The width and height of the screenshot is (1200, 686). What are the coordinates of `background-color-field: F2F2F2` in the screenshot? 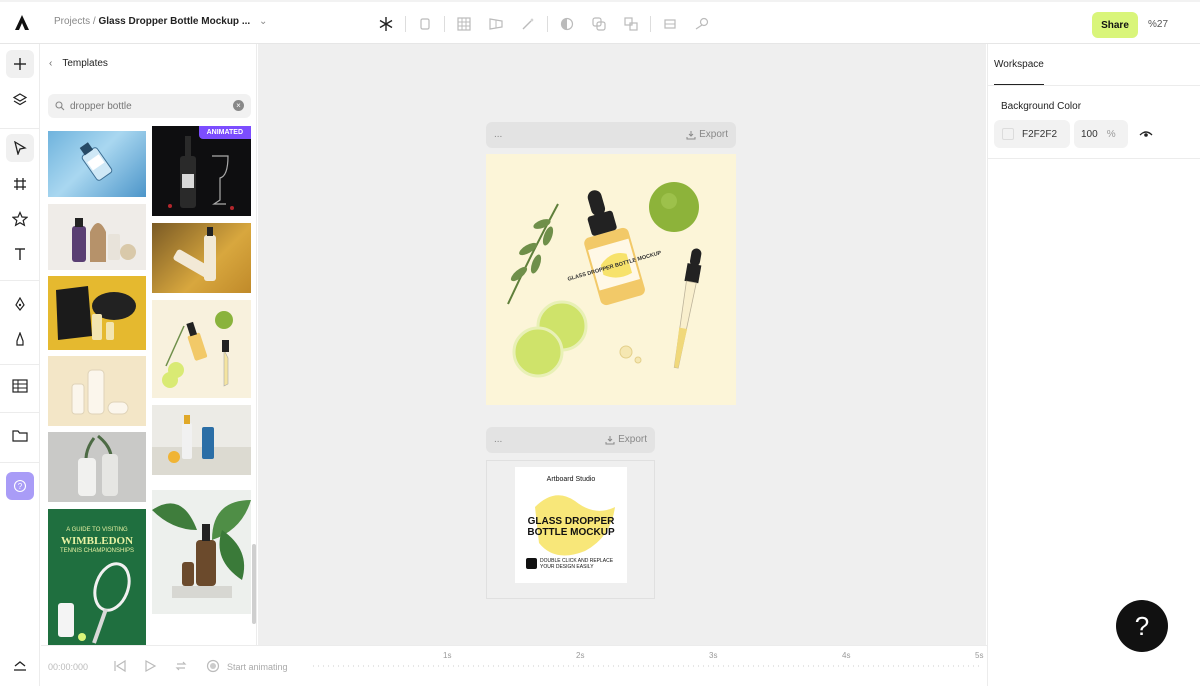 It's located at (1032, 134).